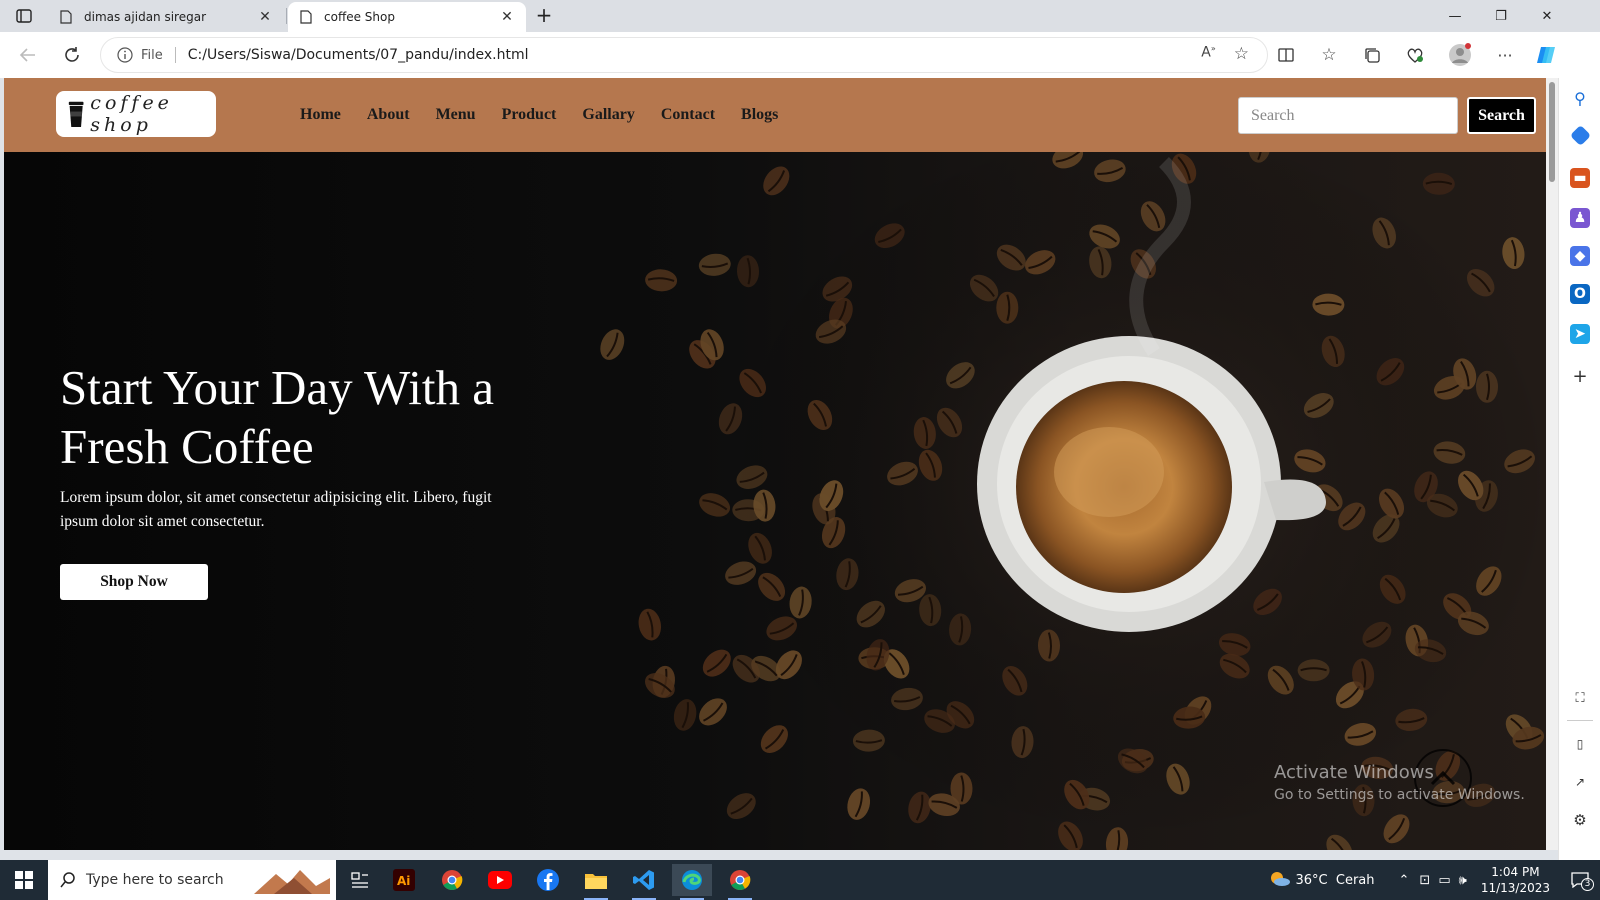 Image resolution: width=1600 pixels, height=900 pixels. I want to click on scrollbar-thumb, so click(1552, 132).